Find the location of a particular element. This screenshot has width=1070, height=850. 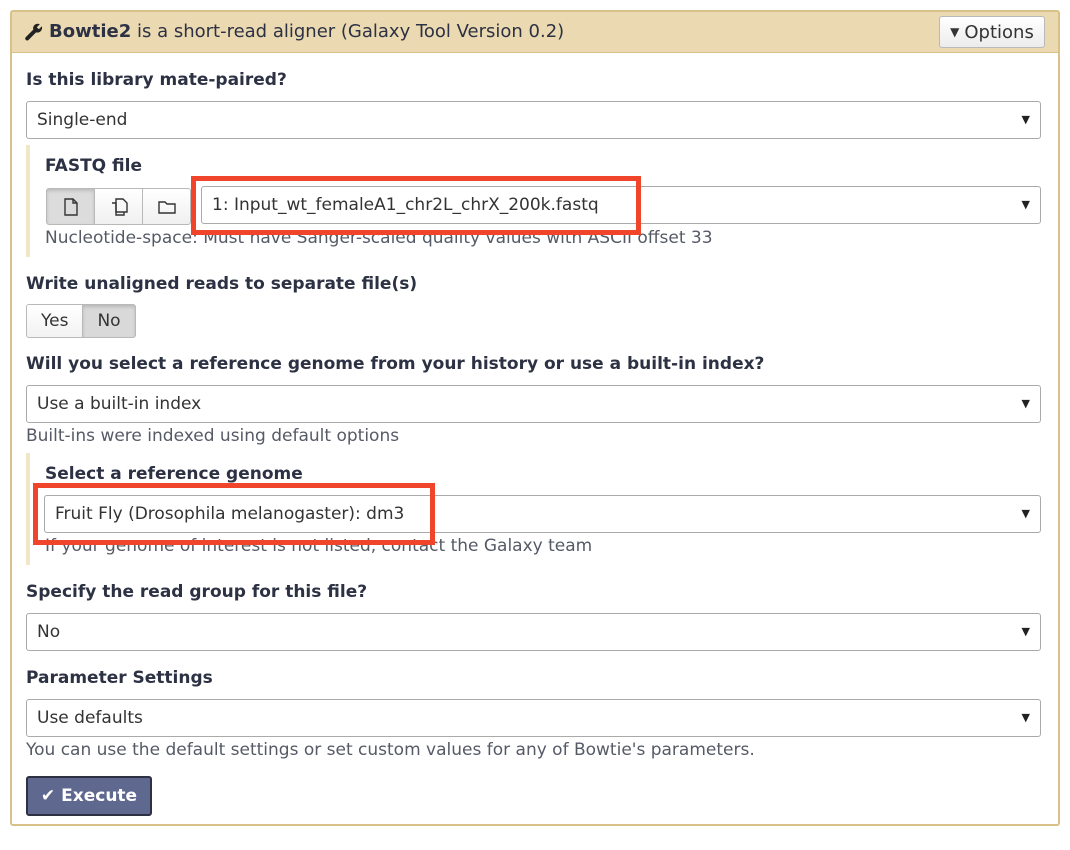

reference-genome-section-bar is located at coordinates (28, 509).